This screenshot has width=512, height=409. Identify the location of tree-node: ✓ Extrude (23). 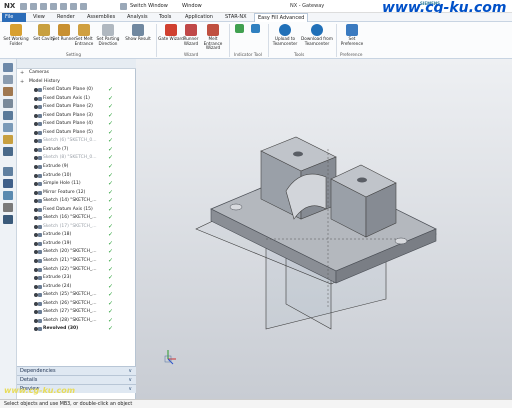
(76, 278).